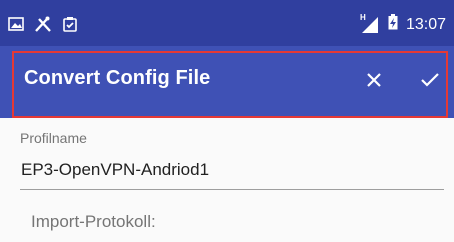 The image size is (454, 242). I want to click on confirm-button, so click(430, 82).